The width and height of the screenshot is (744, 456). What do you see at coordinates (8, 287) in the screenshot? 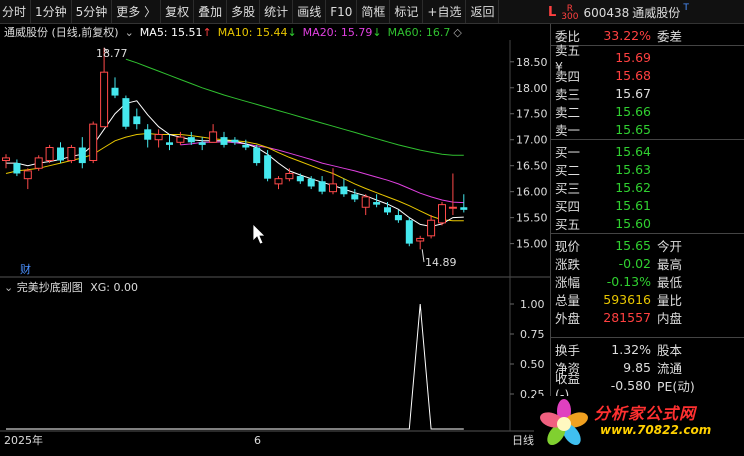
I see `sub-settings-icon: ⌄` at bounding box center [8, 287].